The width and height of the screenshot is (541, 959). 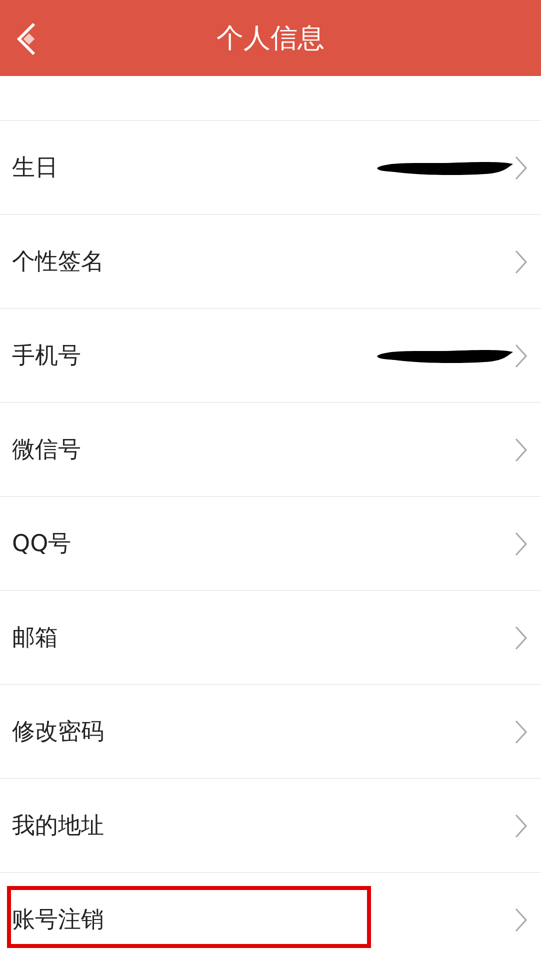 What do you see at coordinates (270, 450) in the screenshot?
I see `settings-row: 微信号` at bounding box center [270, 450].